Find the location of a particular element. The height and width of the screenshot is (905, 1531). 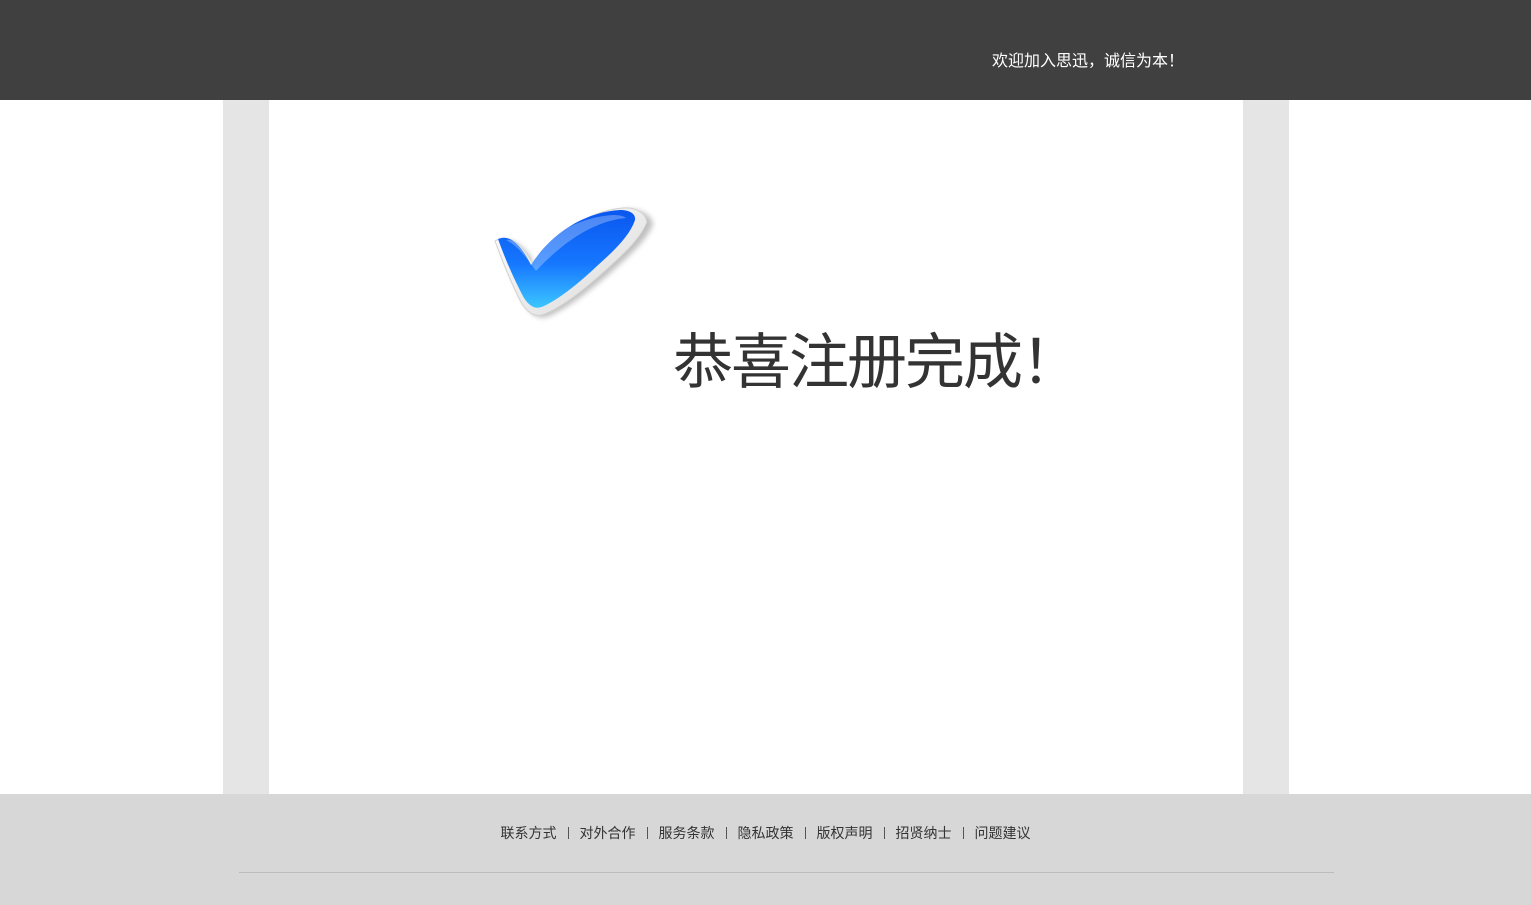

footer-link-terms: 服务条款 is located at coordinates (687, 834).